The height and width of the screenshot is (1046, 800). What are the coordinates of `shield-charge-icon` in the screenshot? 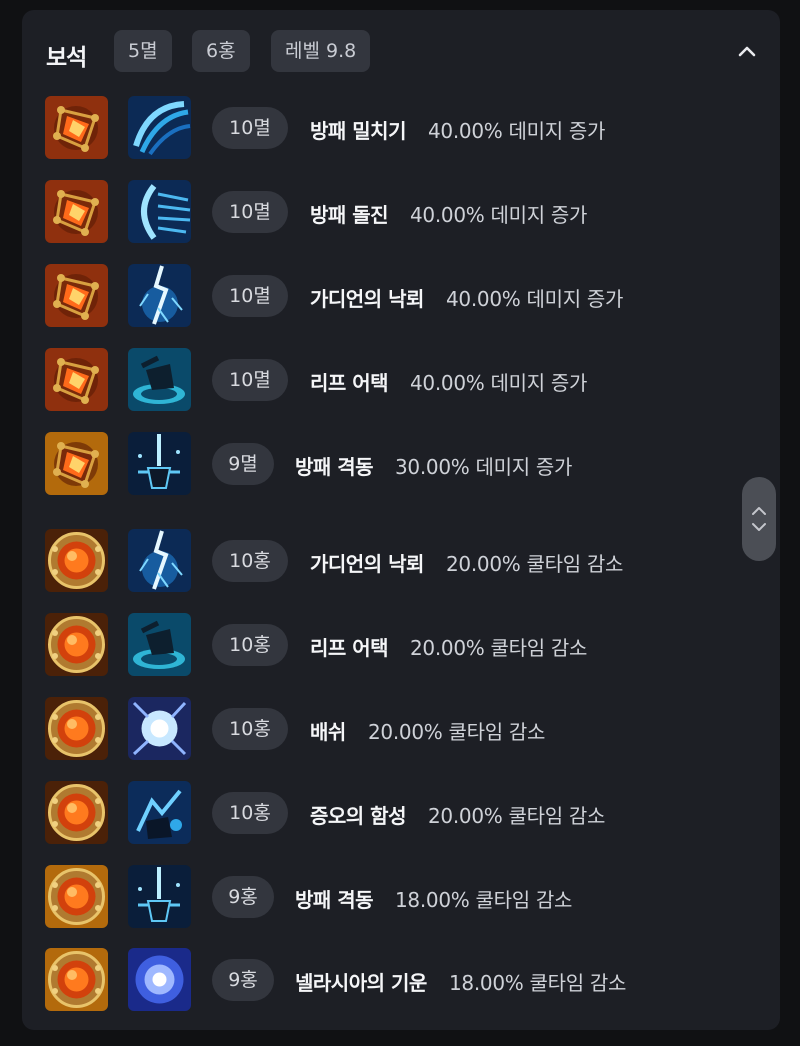 It's located at (159, 211).